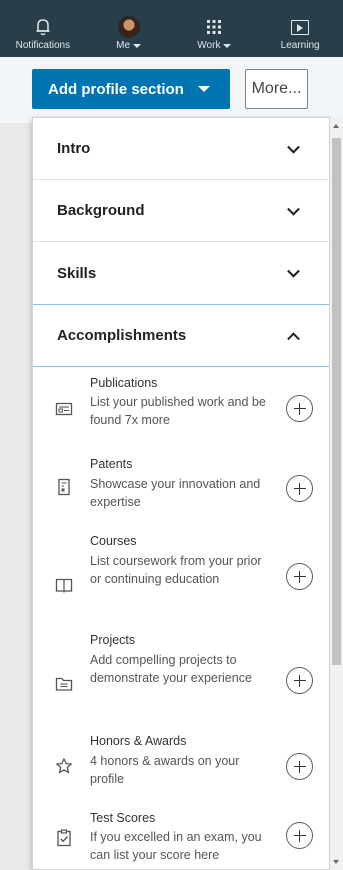 The image size is (343, 870). Describe the element at coordinates (138, 741) in the screenshot. I see `accomplishment-title: Honors & Awards` at that location.